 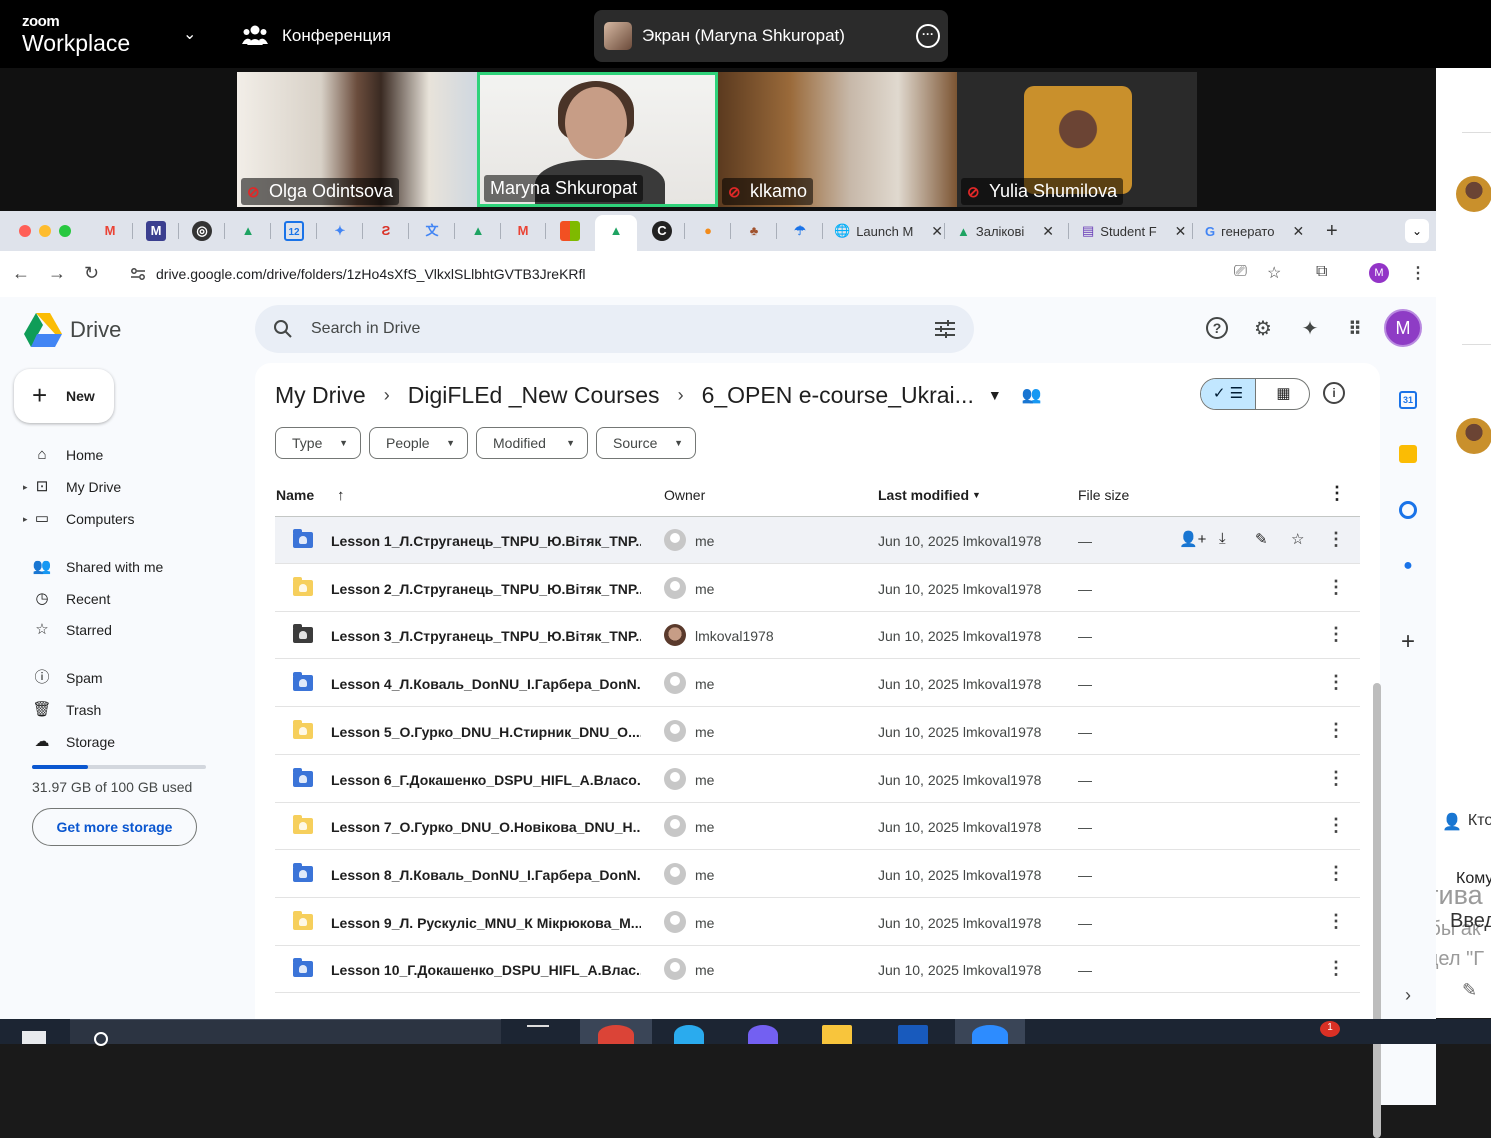 What do you see at coordinates (888, 231) in the screenshot?
I see `tab: 🌐 Launch M ✕` at bounding box center [888, 231].